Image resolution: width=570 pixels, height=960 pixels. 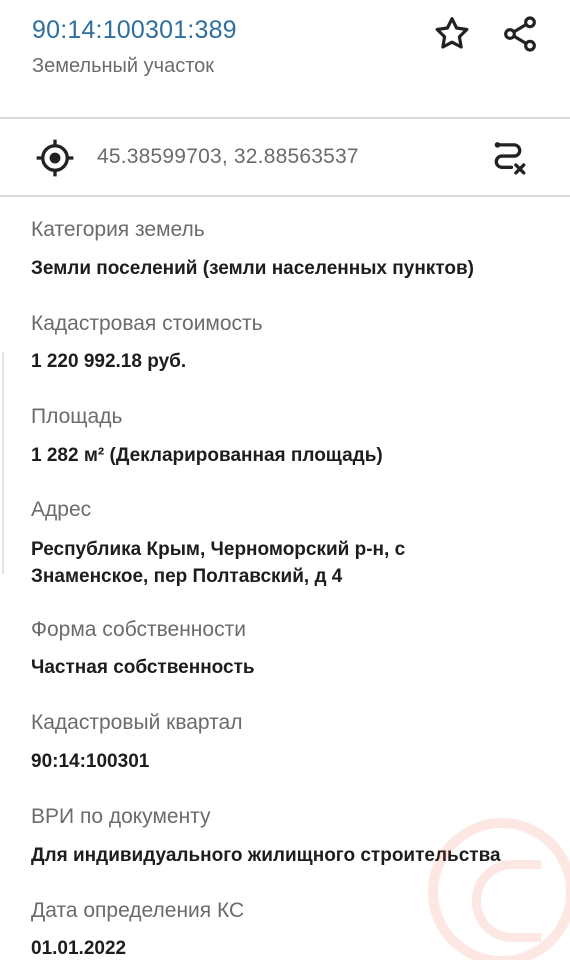 What do you see at coordinates (285, 196) in the screenshot?
I see `coordinates-divider` at bounding box center [285, 196].